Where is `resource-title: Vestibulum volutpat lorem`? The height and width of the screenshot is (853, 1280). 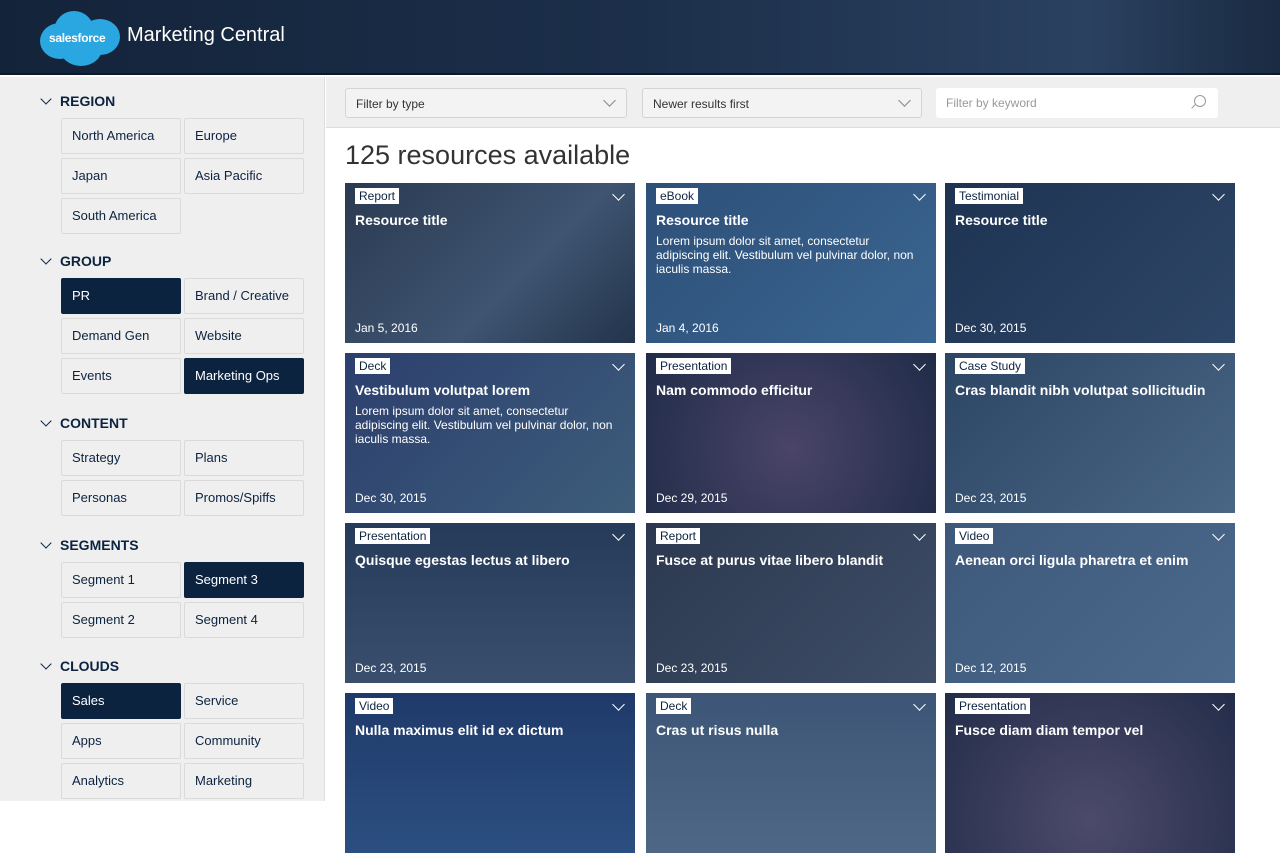 resource-title: Vestibulum volutpat lorem is located at coordinates (443, 390).